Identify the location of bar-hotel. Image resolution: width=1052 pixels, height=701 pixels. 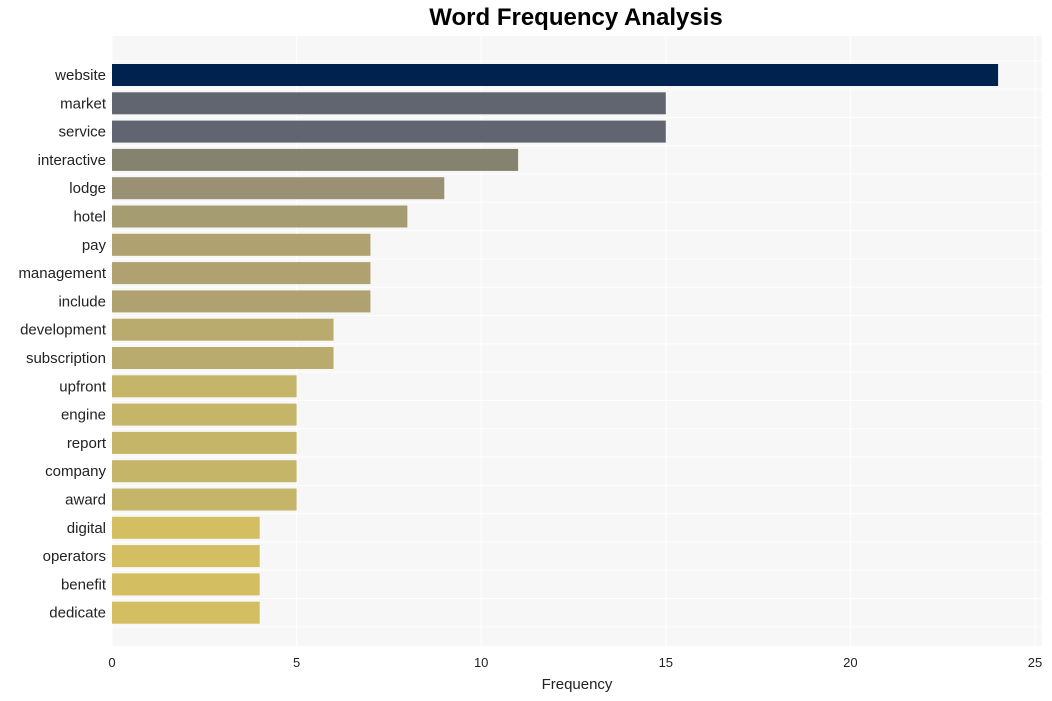
(260, 216).